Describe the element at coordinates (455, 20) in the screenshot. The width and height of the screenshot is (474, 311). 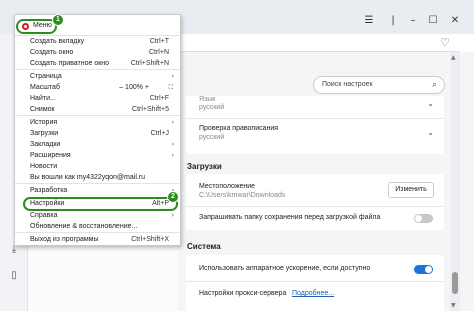
I see `close-button: ✕` at that location.